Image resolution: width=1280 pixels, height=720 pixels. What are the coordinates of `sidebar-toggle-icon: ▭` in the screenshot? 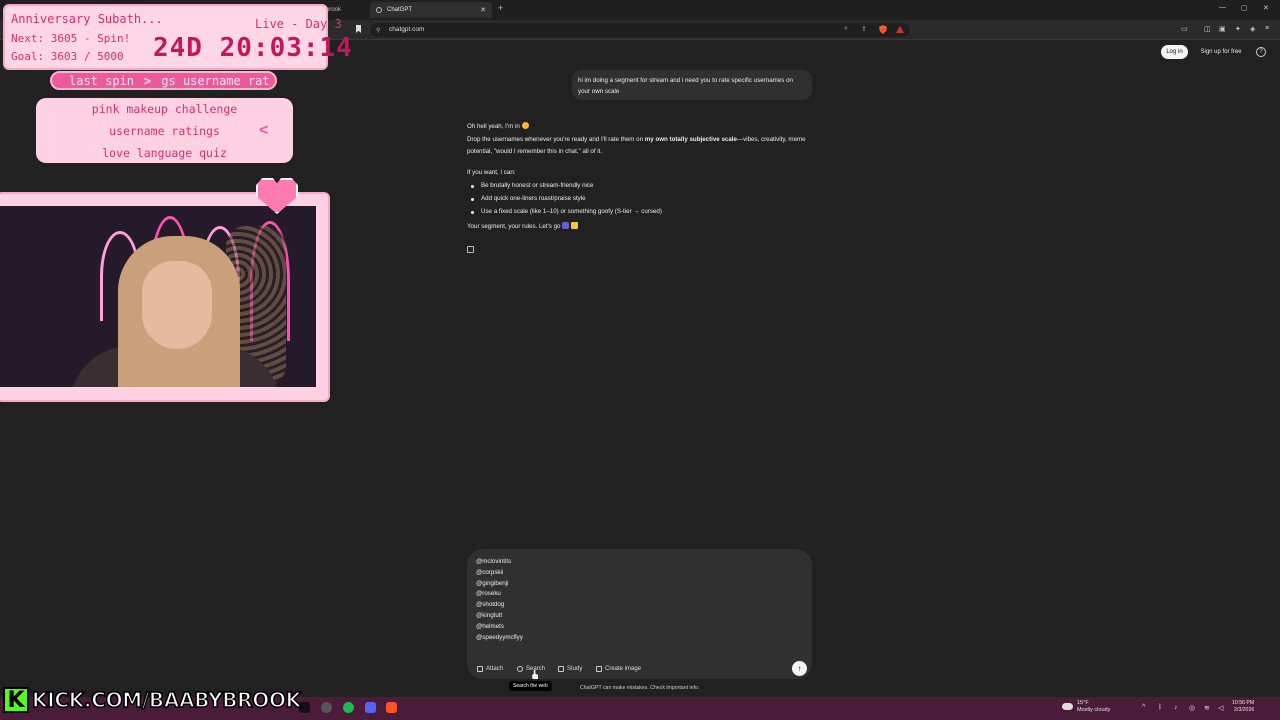 It's located at (1184, 29).